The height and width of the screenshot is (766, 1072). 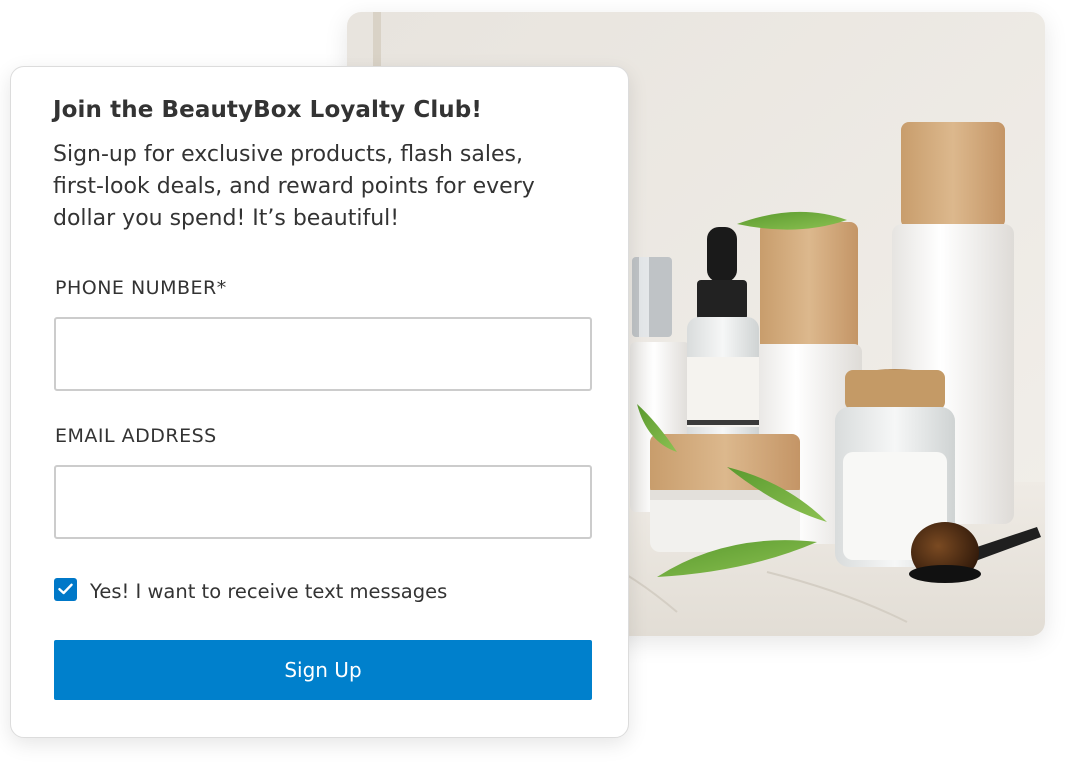 I want to click on email-address-input, so click(x=323, y=502).